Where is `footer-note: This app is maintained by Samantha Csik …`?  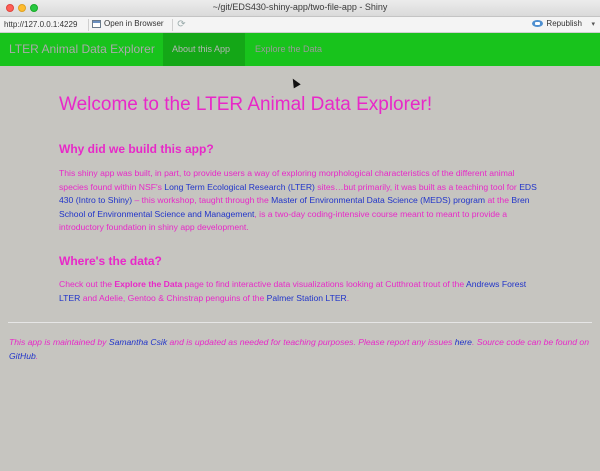
footer-note: This app is maintained by Samantha Csik … is located at coordinates (299, 349).